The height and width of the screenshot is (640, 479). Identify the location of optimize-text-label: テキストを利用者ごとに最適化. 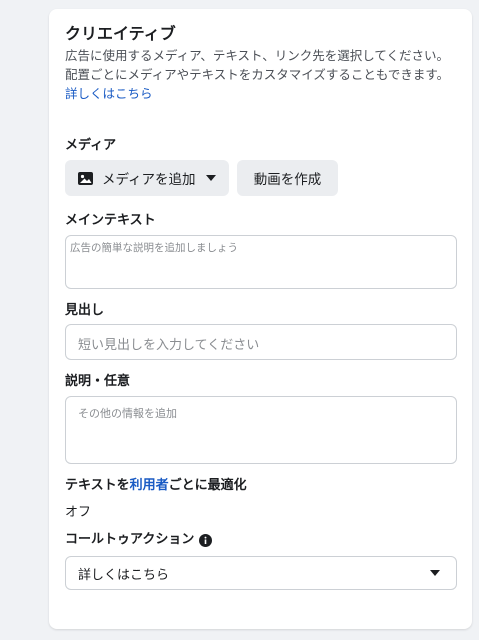
(156, 486).